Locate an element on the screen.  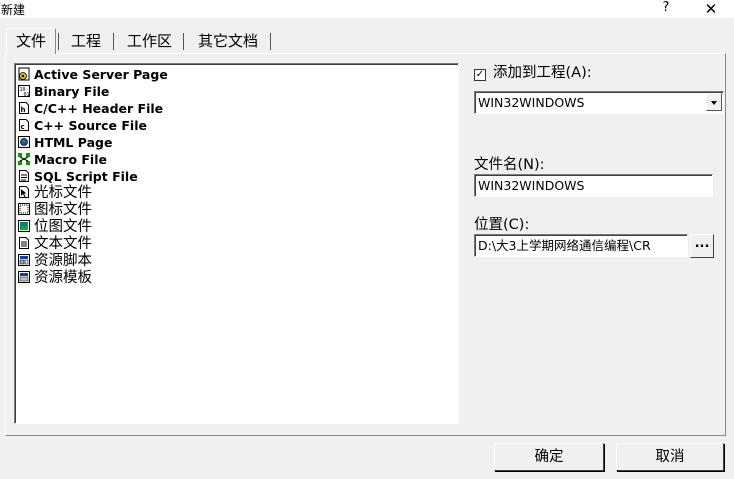
filename-field: WIN32WINDOWS is located at coordinates (593, 185).